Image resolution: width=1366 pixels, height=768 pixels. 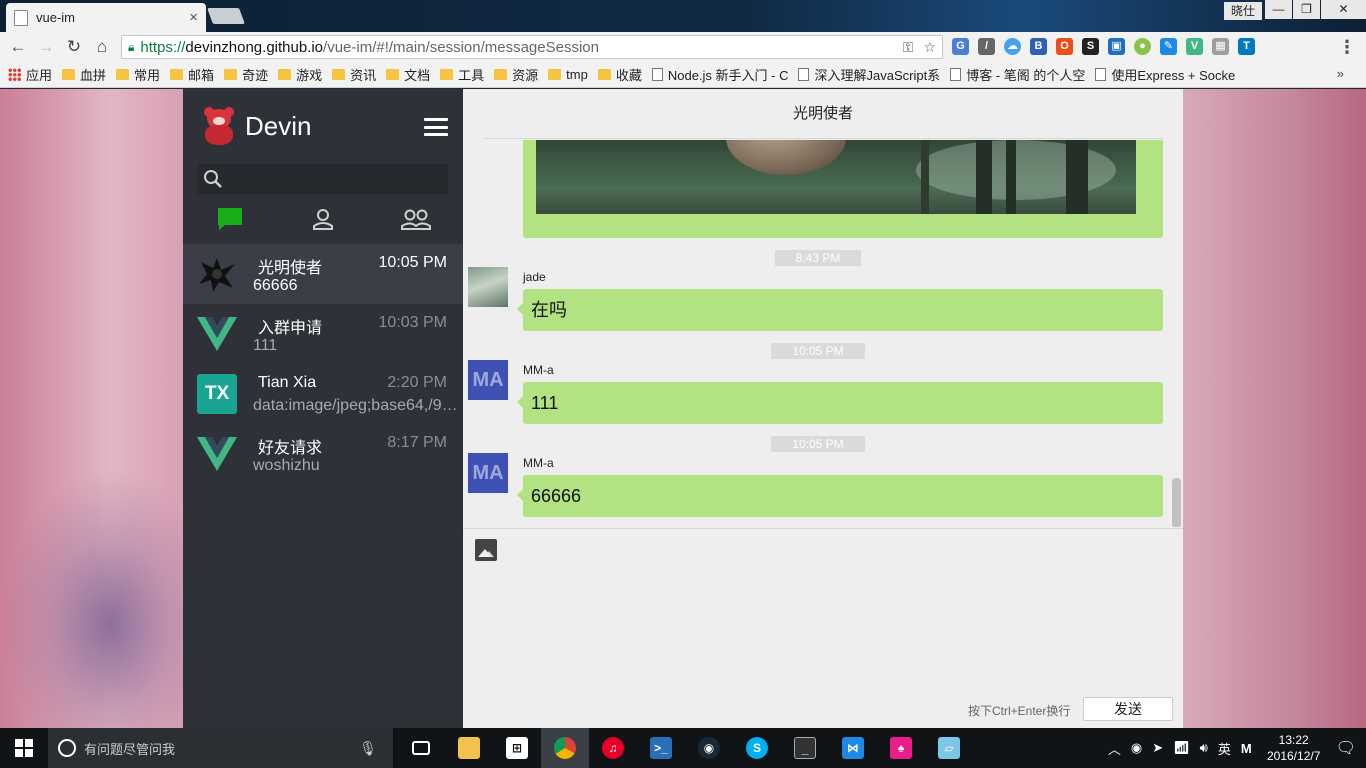 I want to click on trello-extension-icon: T, so click(x=1246, y=46).